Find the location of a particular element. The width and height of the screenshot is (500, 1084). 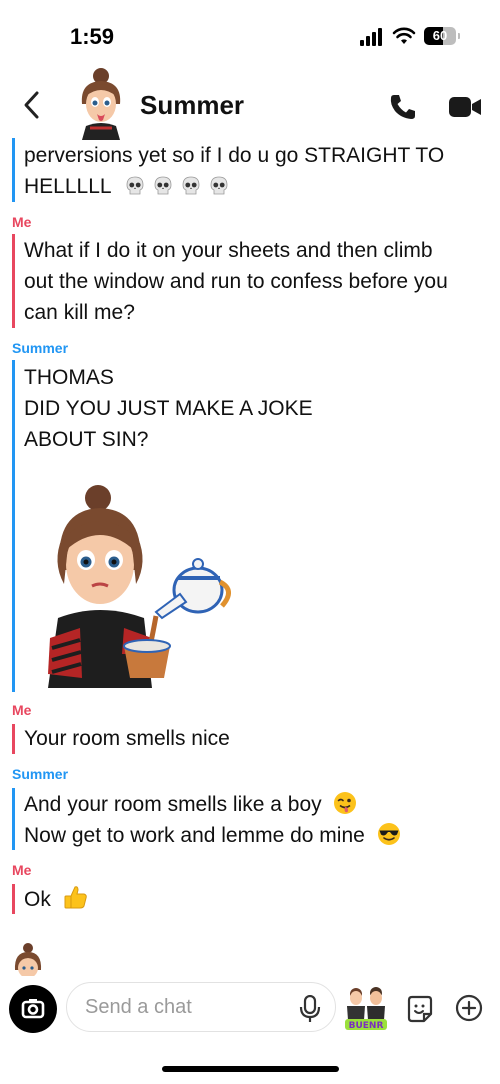

message-text: Now get to work and lemme do mine is located at coordinates (194, 835).